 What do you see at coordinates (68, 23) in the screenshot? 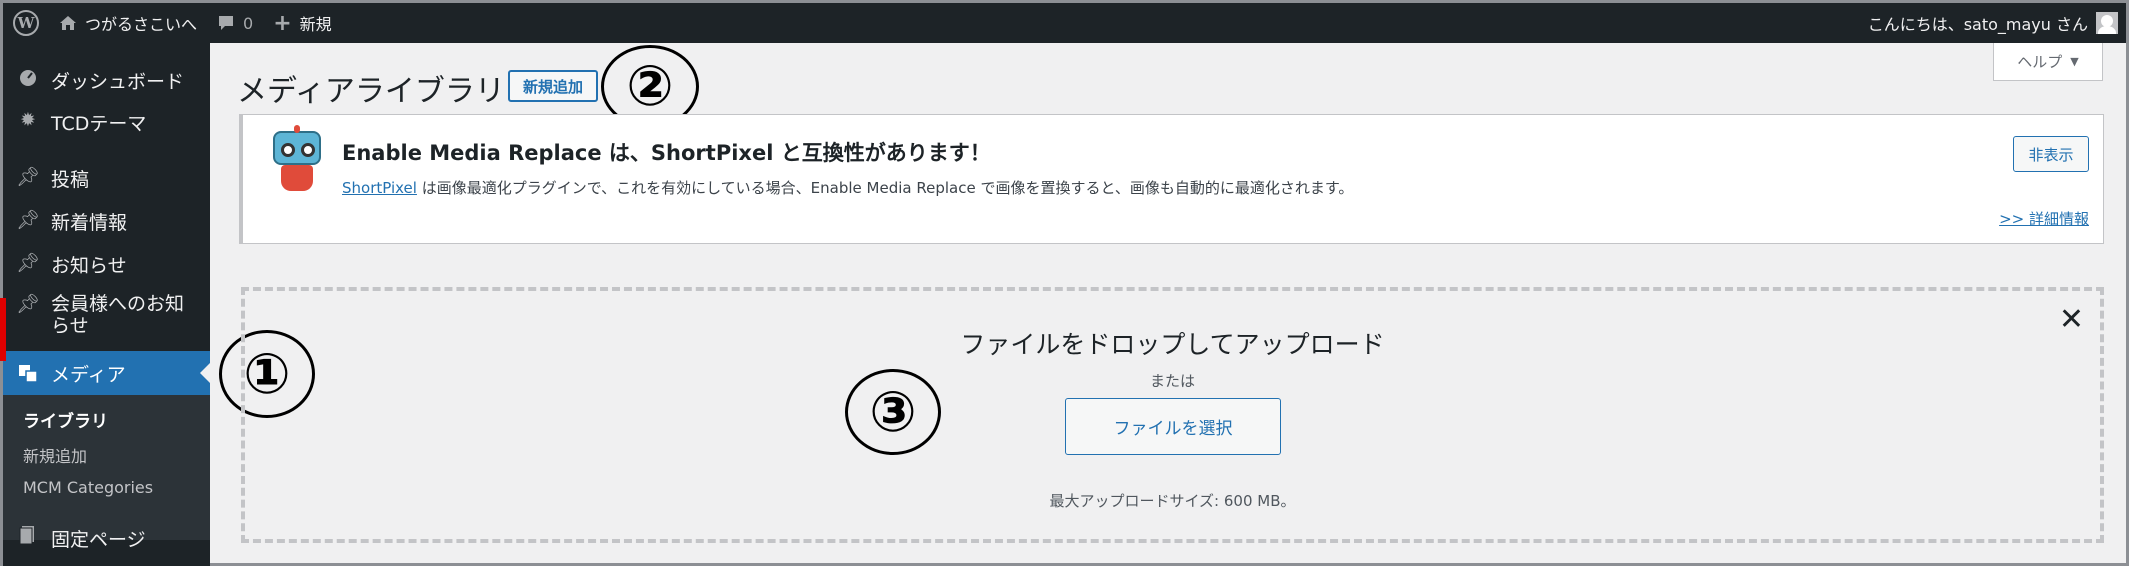
I see `home-icon` at bounding box center [68, 23].